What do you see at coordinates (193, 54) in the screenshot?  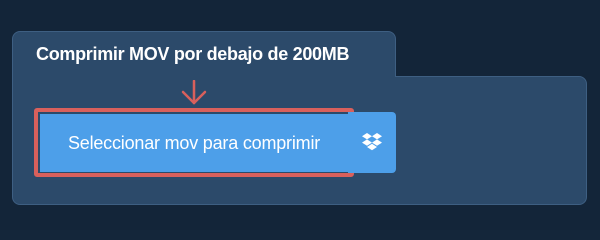 I see `panel-title: Comprimir MOV por debajo de 200MB` at bounding box center [193, 54].